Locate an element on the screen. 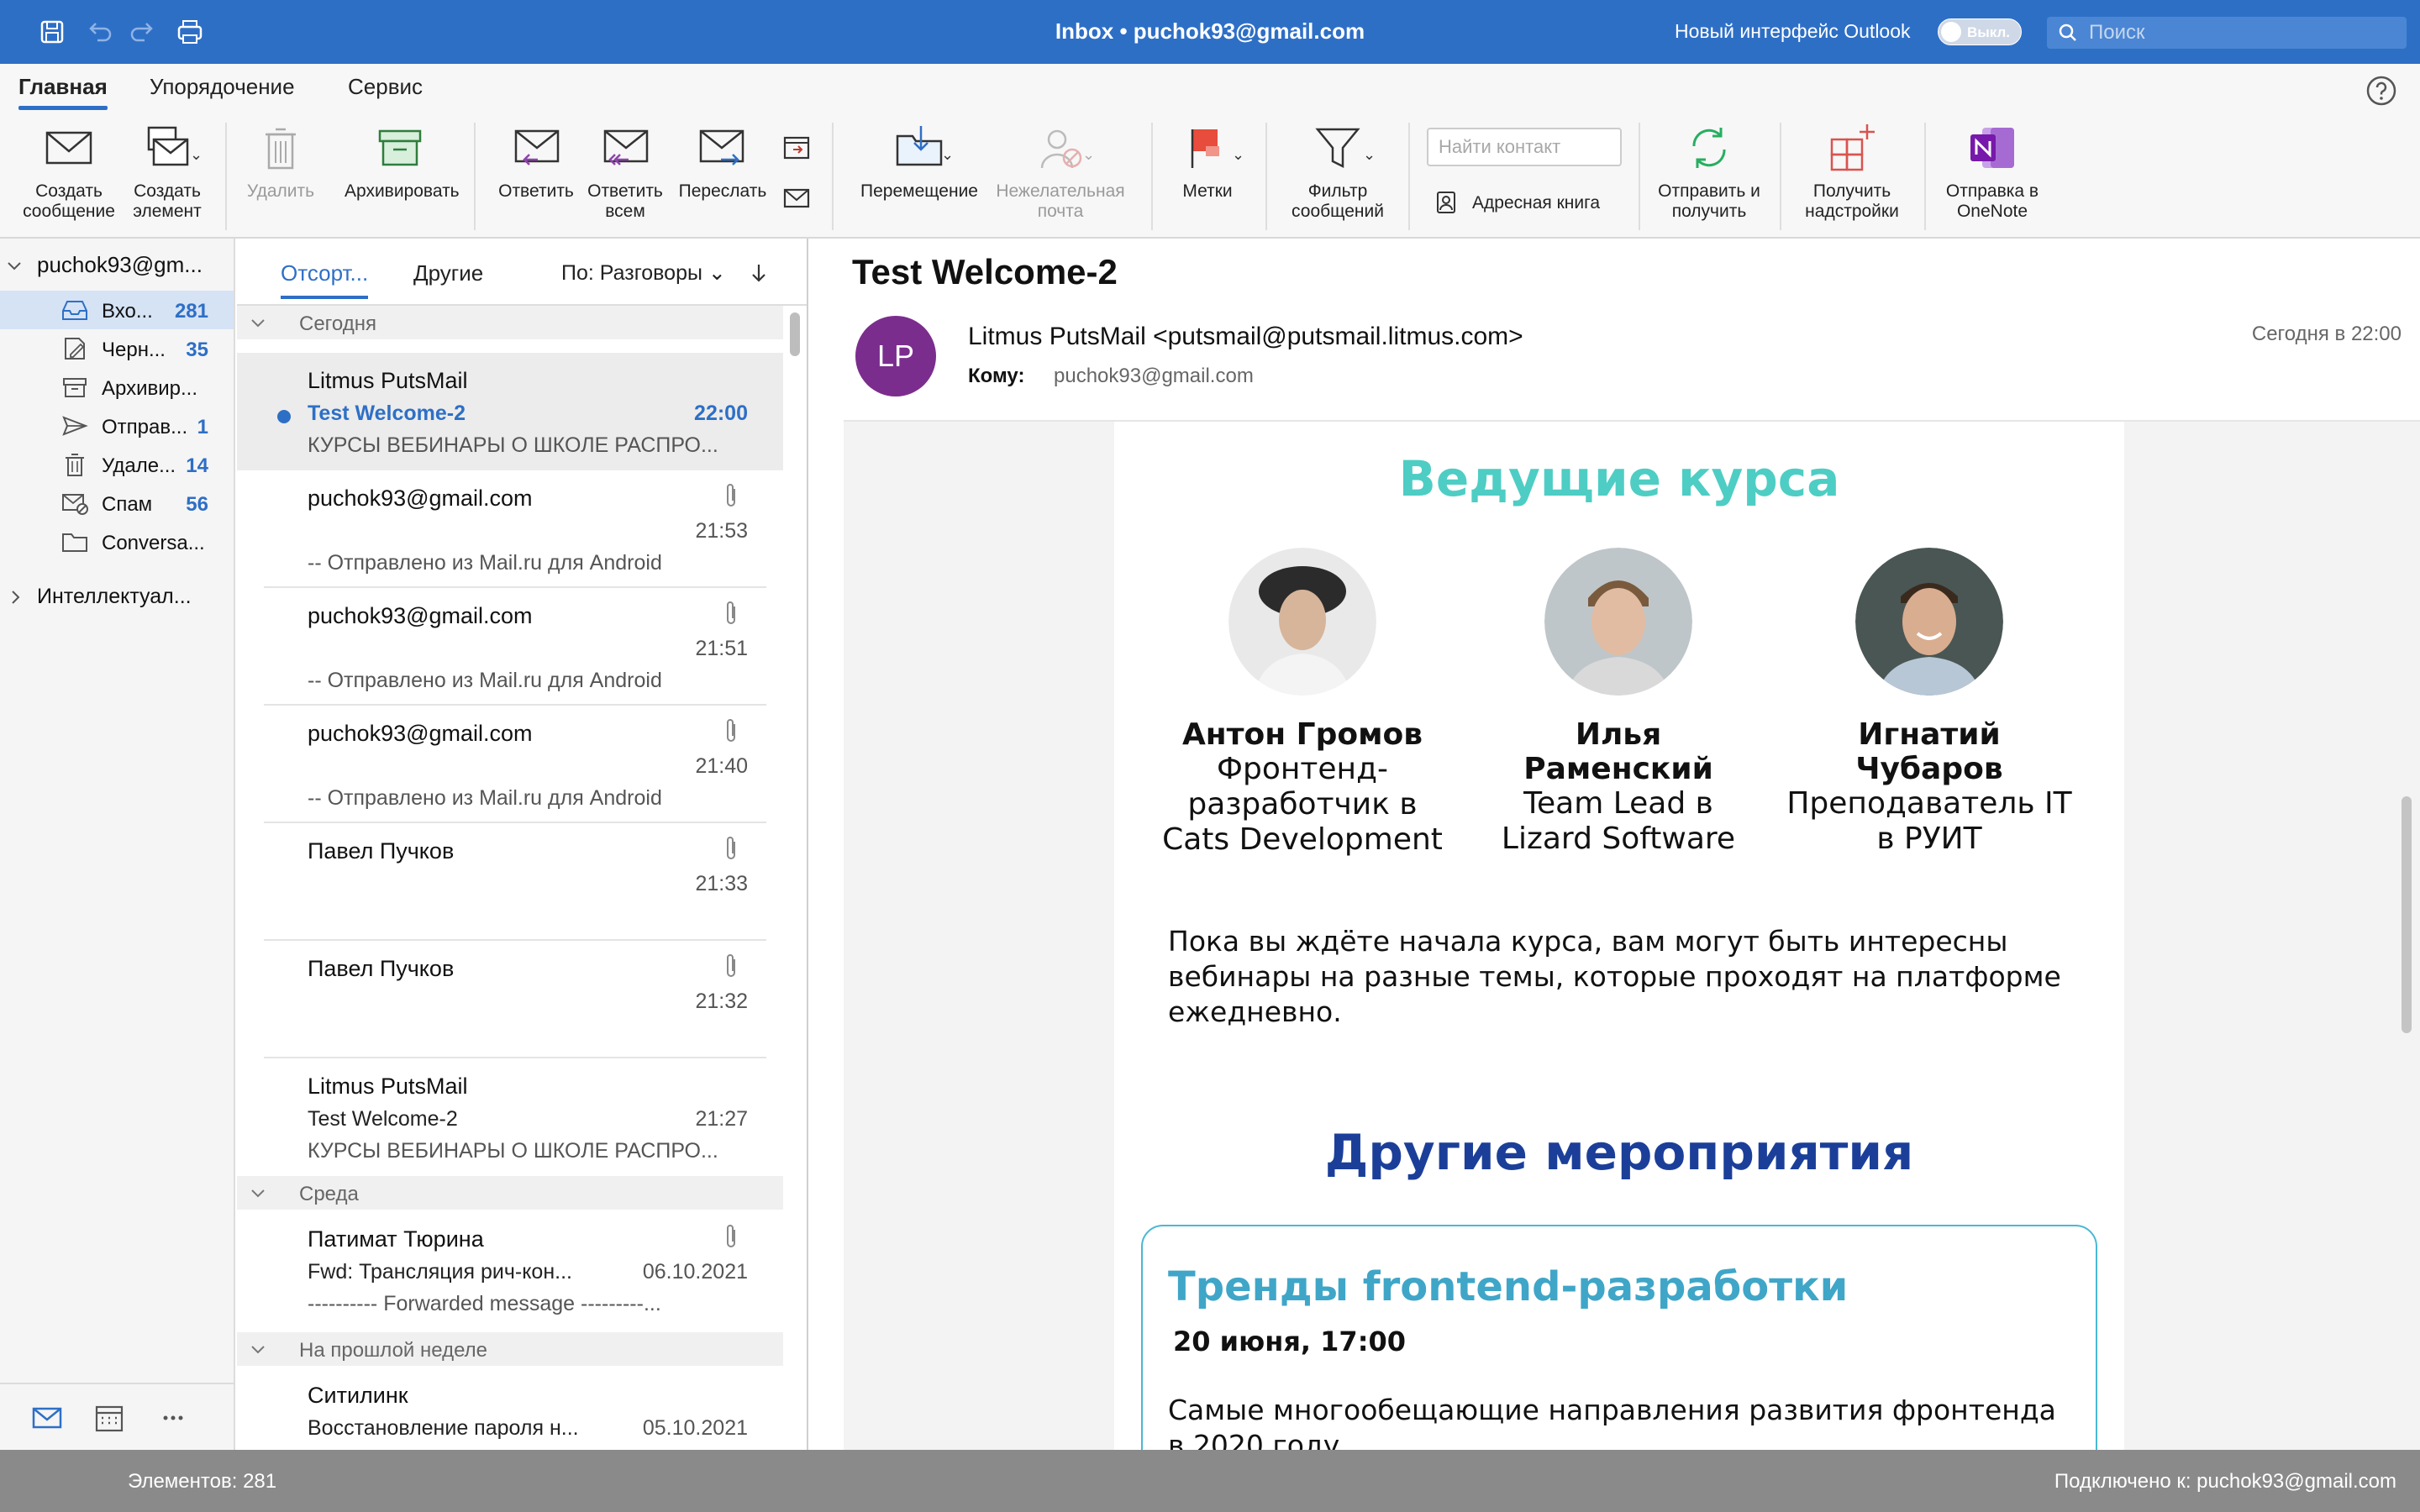 This screenshot has height=1512, width=2420. reading-pane-scrollbar is located at coordinates (2406, 939).